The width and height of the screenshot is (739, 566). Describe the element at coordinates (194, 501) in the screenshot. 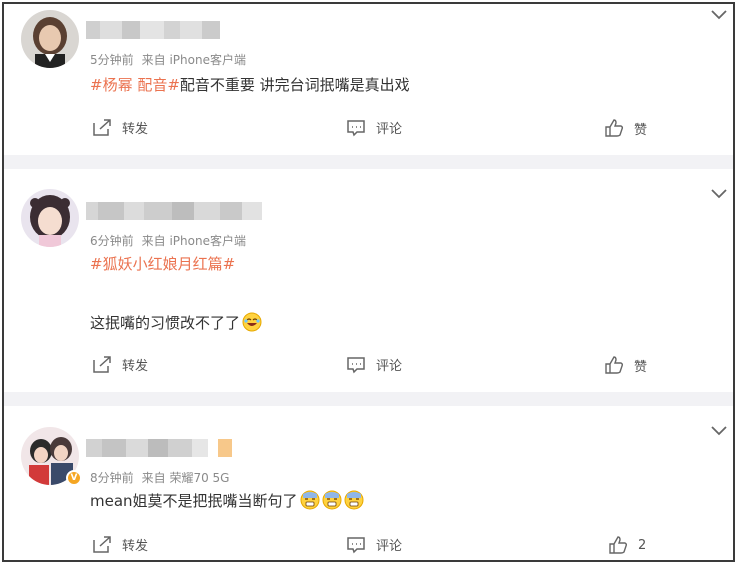

I see `comment-body: mean姐莫不是把抿嘴当断句了` at that location.